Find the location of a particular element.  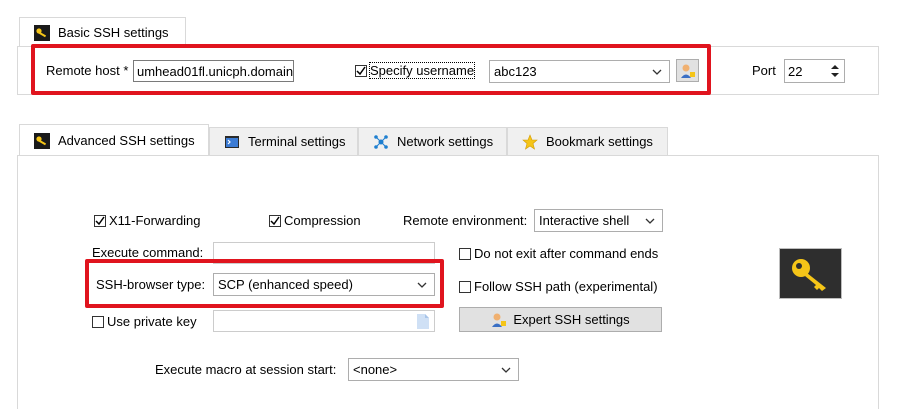

tab-network-settings: Network settings is located at coordinates (432, 141).